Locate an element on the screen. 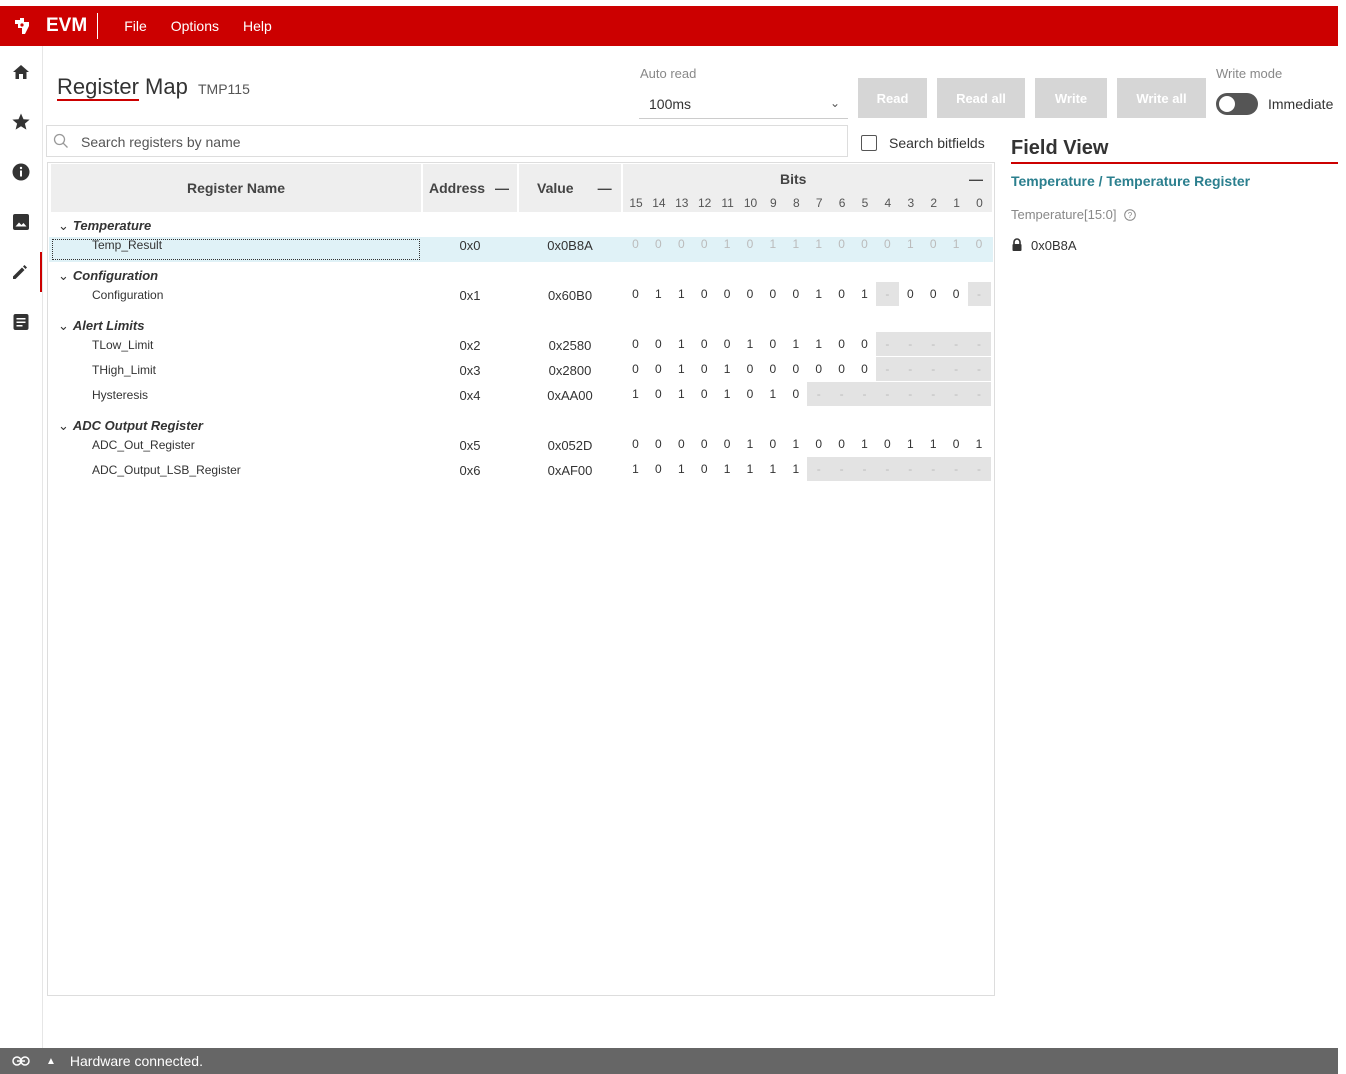 This screenshot has height=1074, width=1346. register-address-cell: 0x2 is located at coordinates (470, 345).